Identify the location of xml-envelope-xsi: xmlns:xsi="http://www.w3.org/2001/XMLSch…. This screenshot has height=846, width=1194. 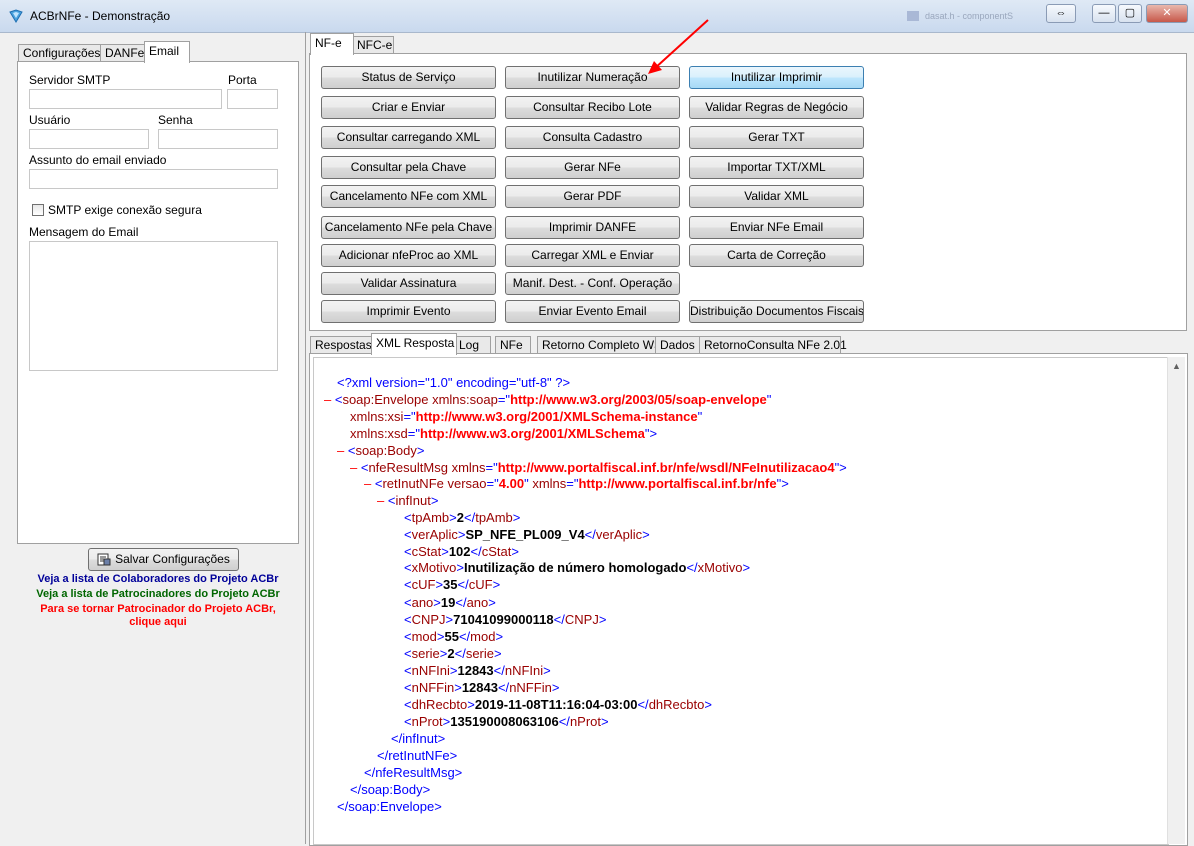
(526, 416).